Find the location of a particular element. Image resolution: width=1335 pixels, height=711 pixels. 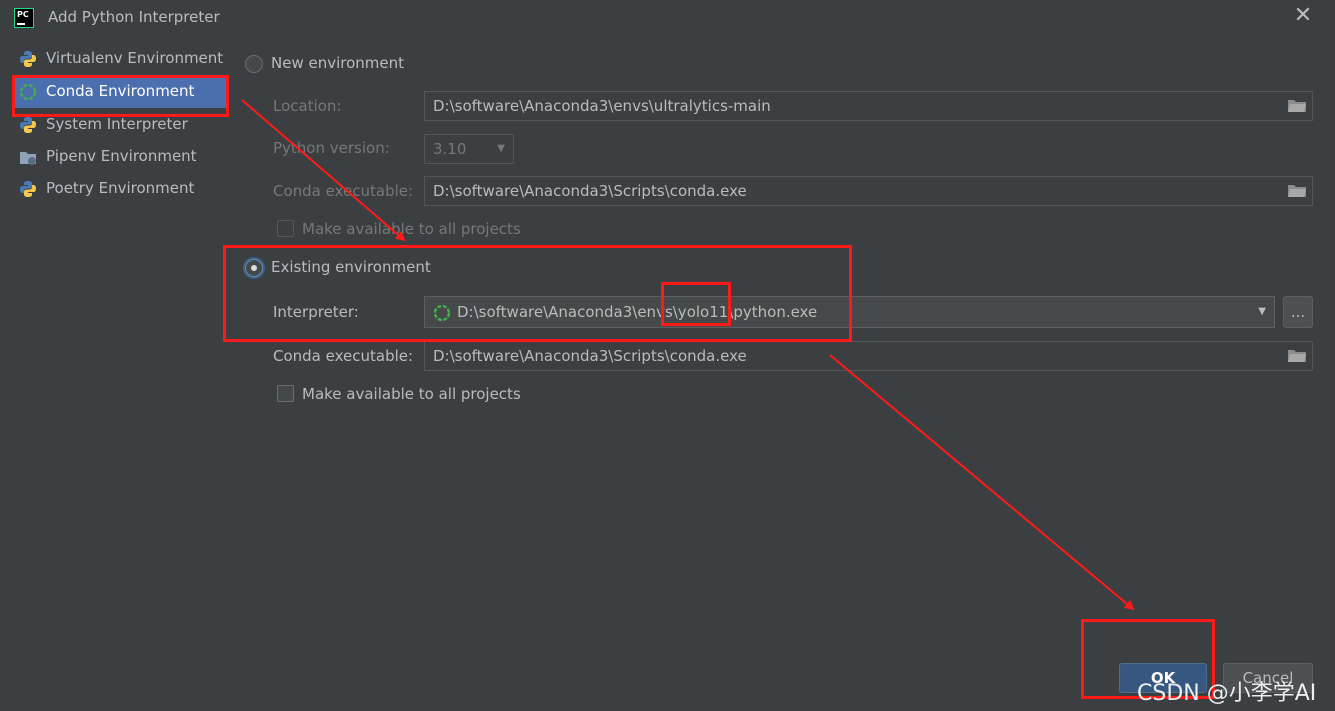

conda-executable-label-new: Conda executable: is located at coordinates (343, 191).